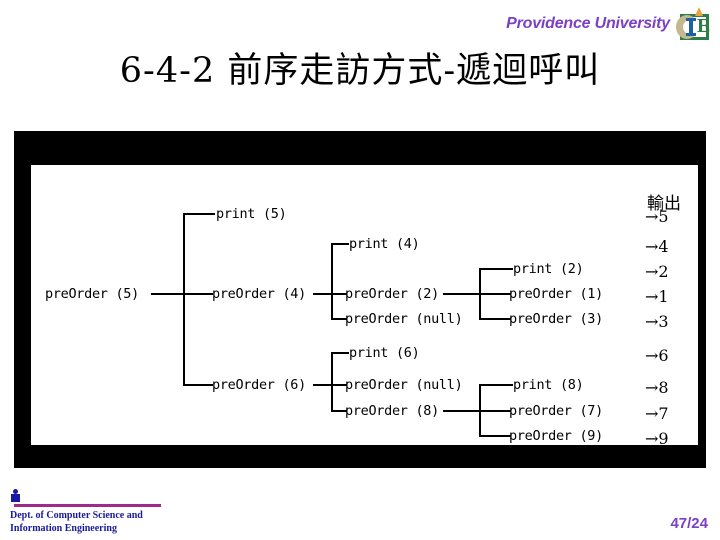 The image size is (720, 540). I want to click on call-node-print4: print (4), so click(384, 244).